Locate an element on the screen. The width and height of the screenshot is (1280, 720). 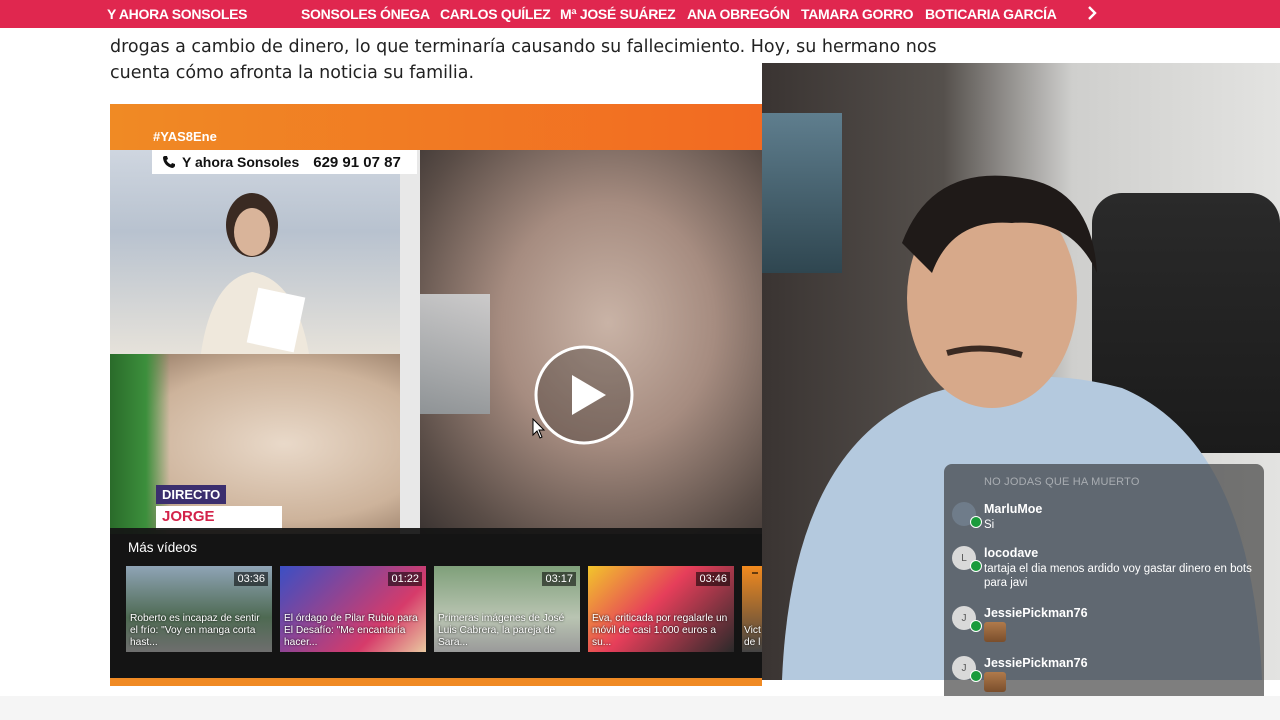
play-icon is located at coordinates (584, 395).